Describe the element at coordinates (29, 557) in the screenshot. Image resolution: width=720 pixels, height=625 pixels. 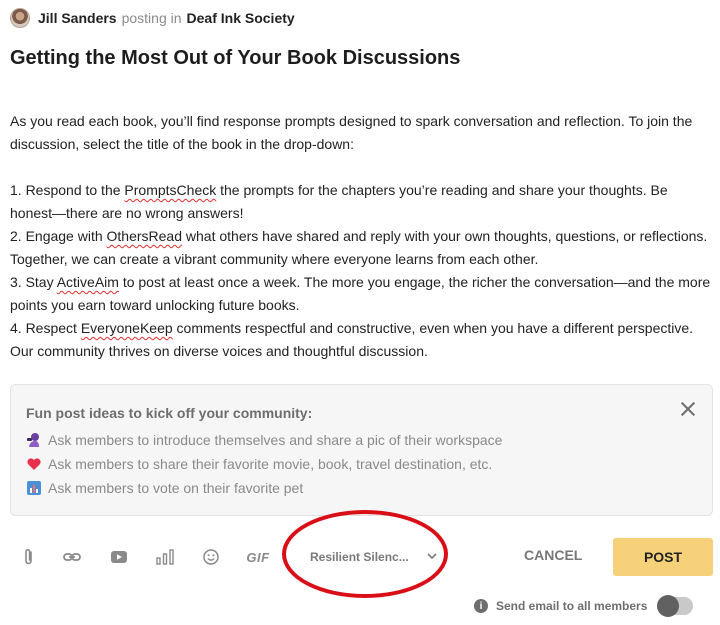
I see `paperclip-icon` at that location.